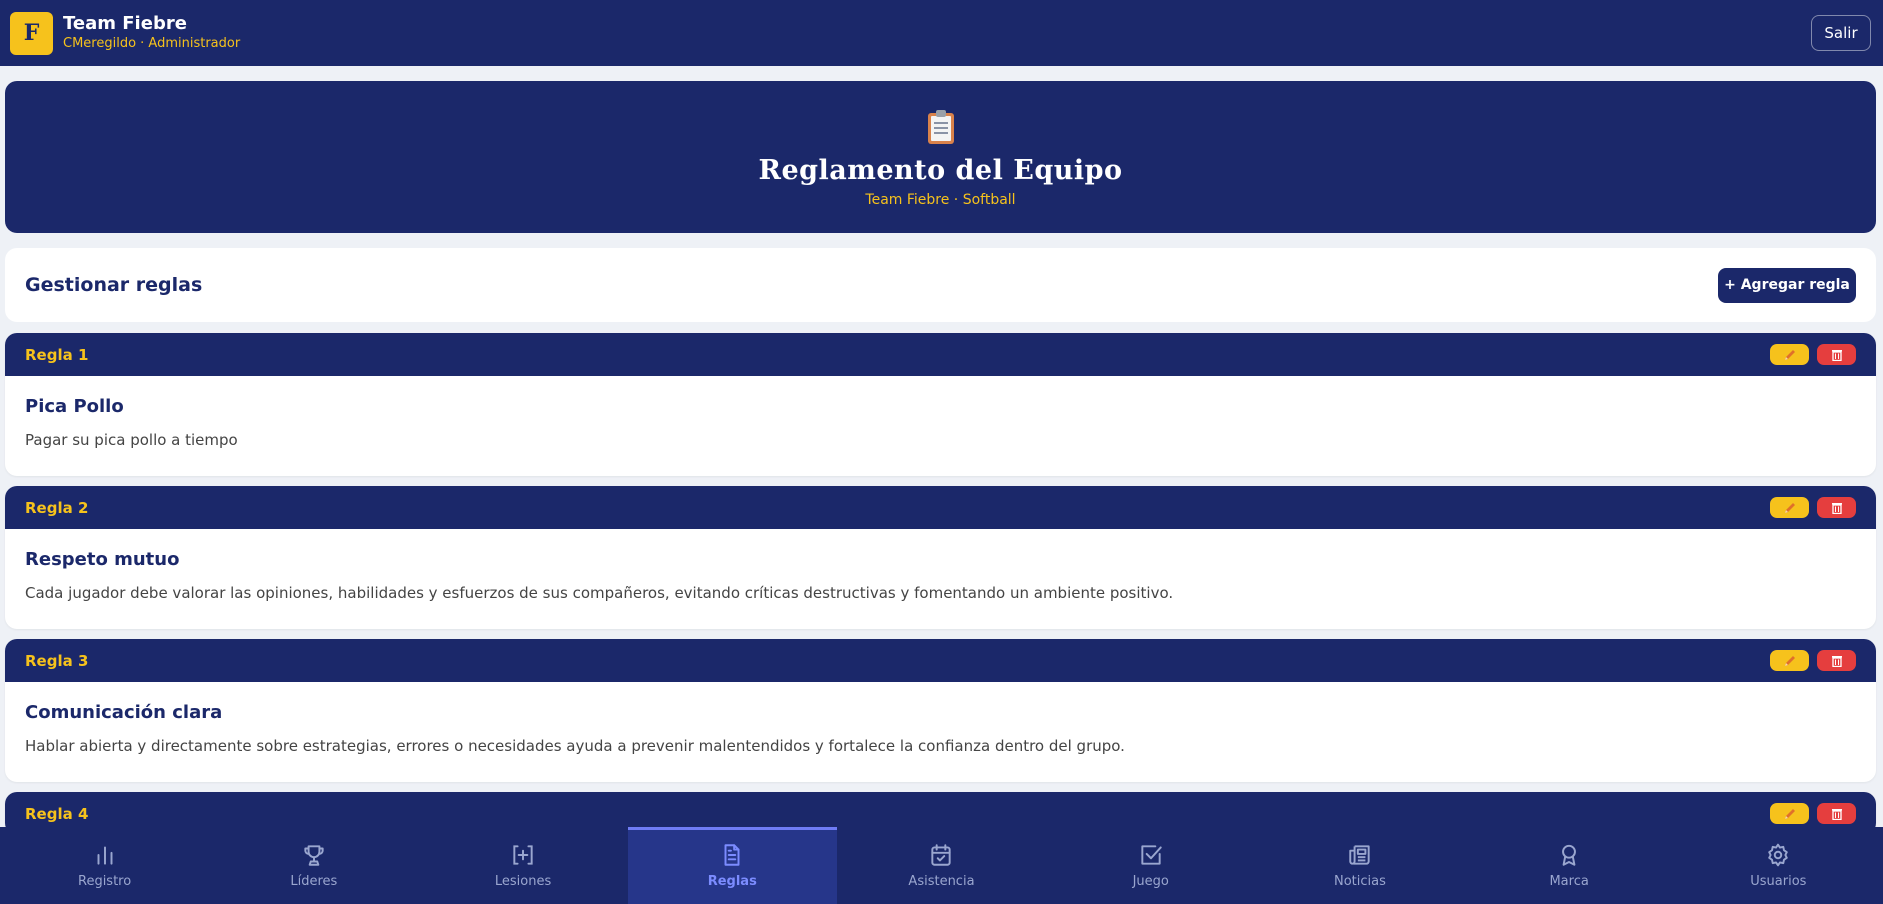 Image resolution: width=1883 pixels, height=904 pixels. Describe the element at coordinates (940, 285) in the screenshot. I see `manage-rules-bar: Gestionar reglas + Agregar regla` at that location.